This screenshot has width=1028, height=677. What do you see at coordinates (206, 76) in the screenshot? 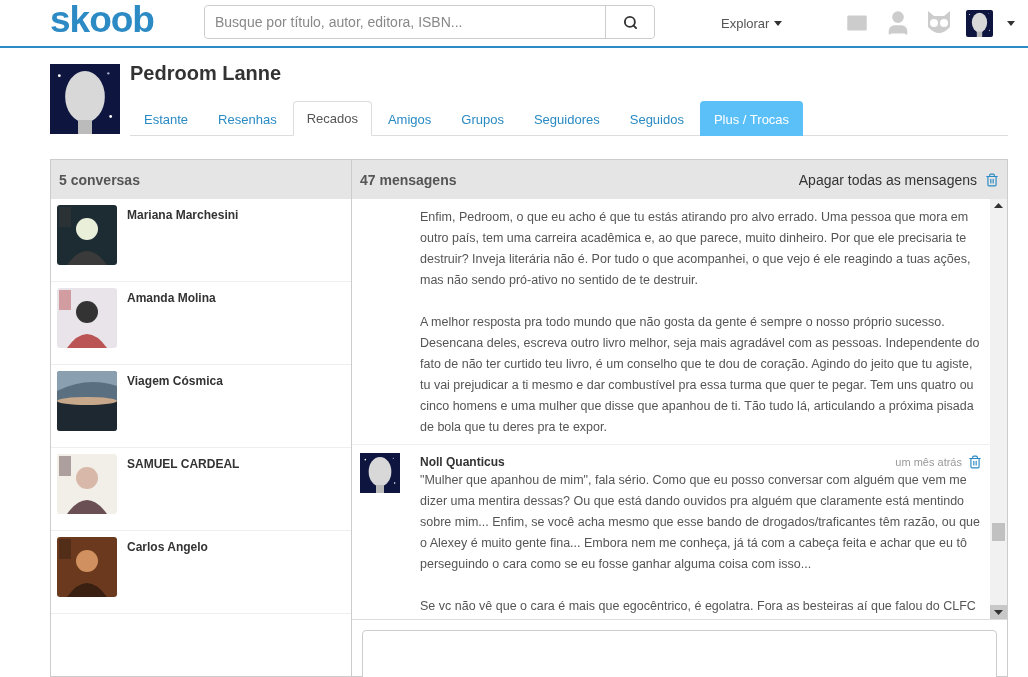
I see `profile-name: Pedroom Lanne` at bounding box center [206, 76].